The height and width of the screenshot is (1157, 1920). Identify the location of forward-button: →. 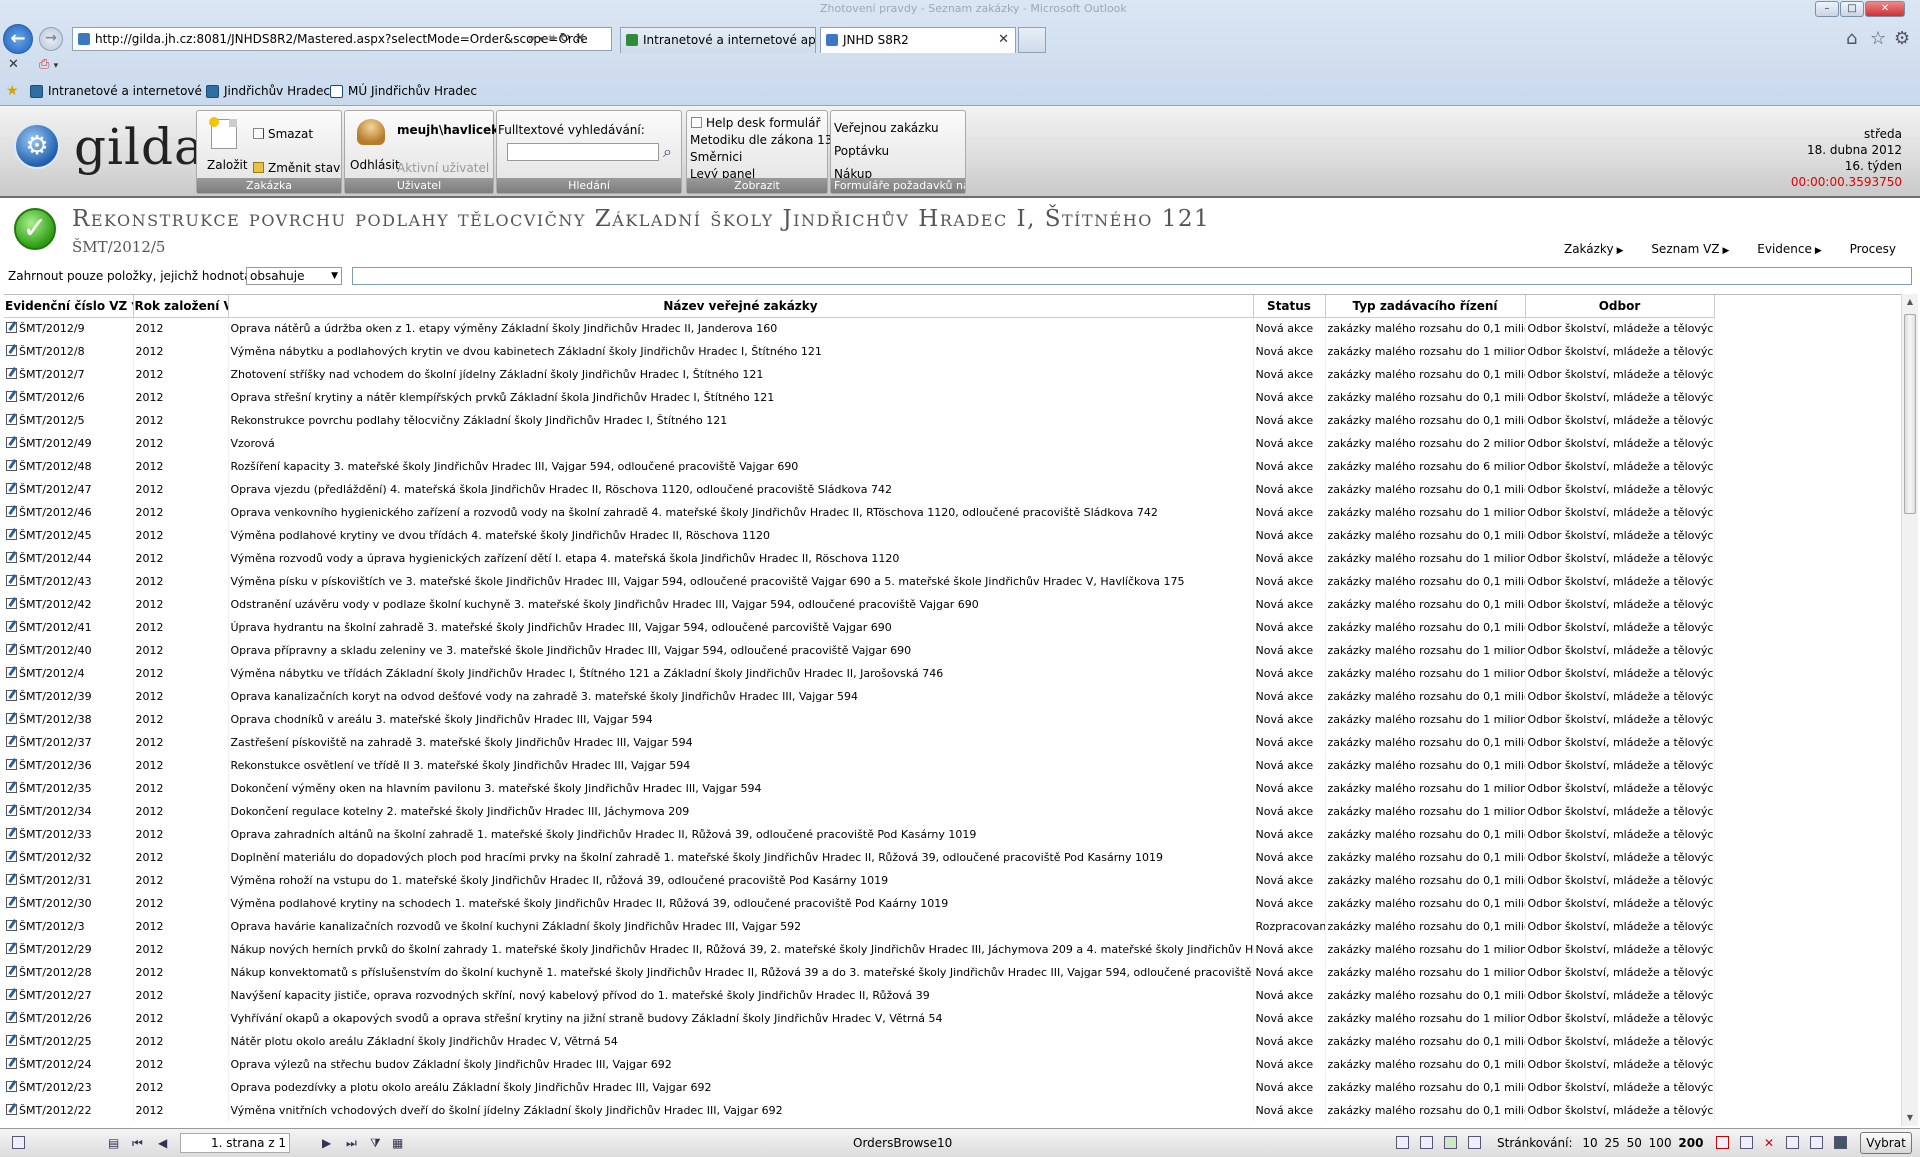
(51, 39).